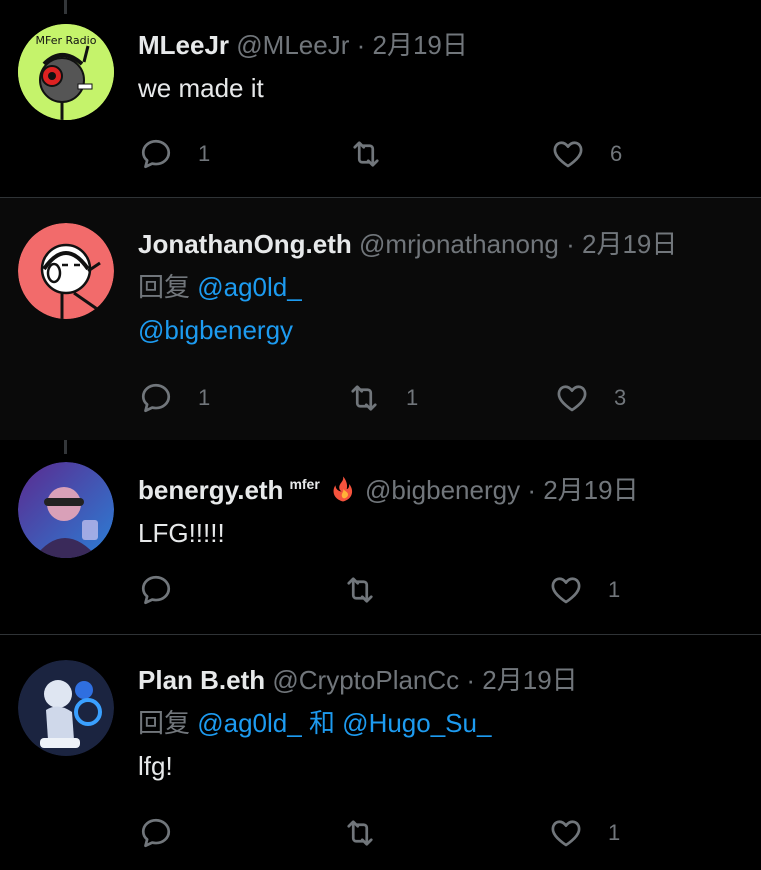 The height and width of the screenshot is (870, 761). What do you see at coordinates (201, 88) in the screenshot?
I see `tweet-text: we made it` at bounding box center [201, 88].